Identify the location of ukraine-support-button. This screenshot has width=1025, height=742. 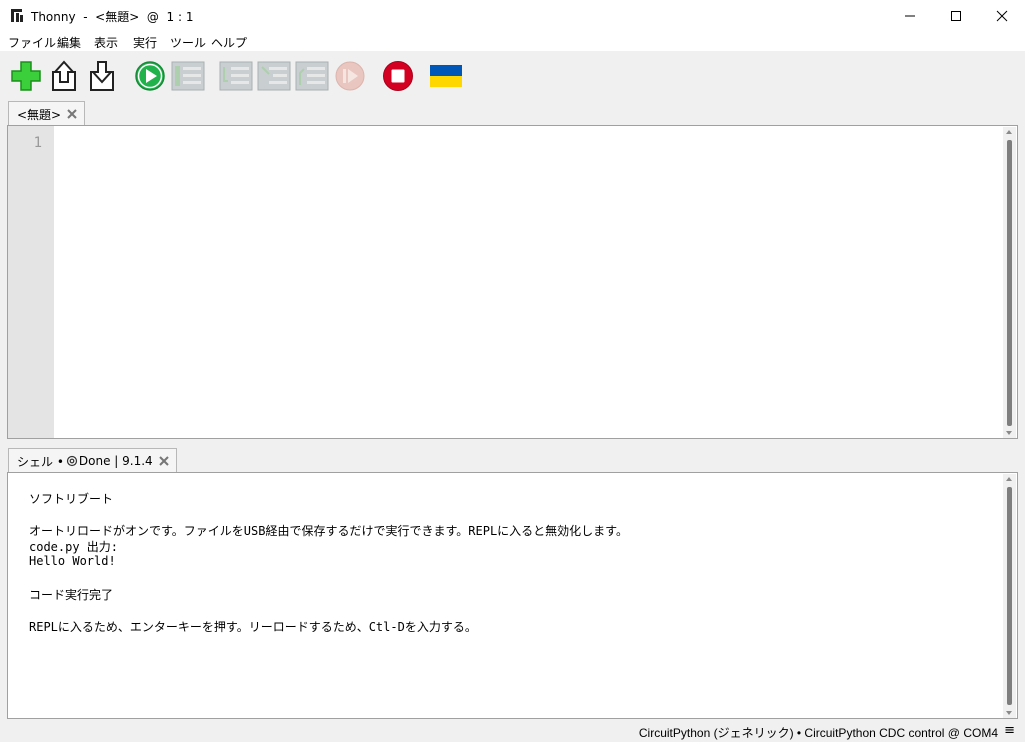
(446, 76).